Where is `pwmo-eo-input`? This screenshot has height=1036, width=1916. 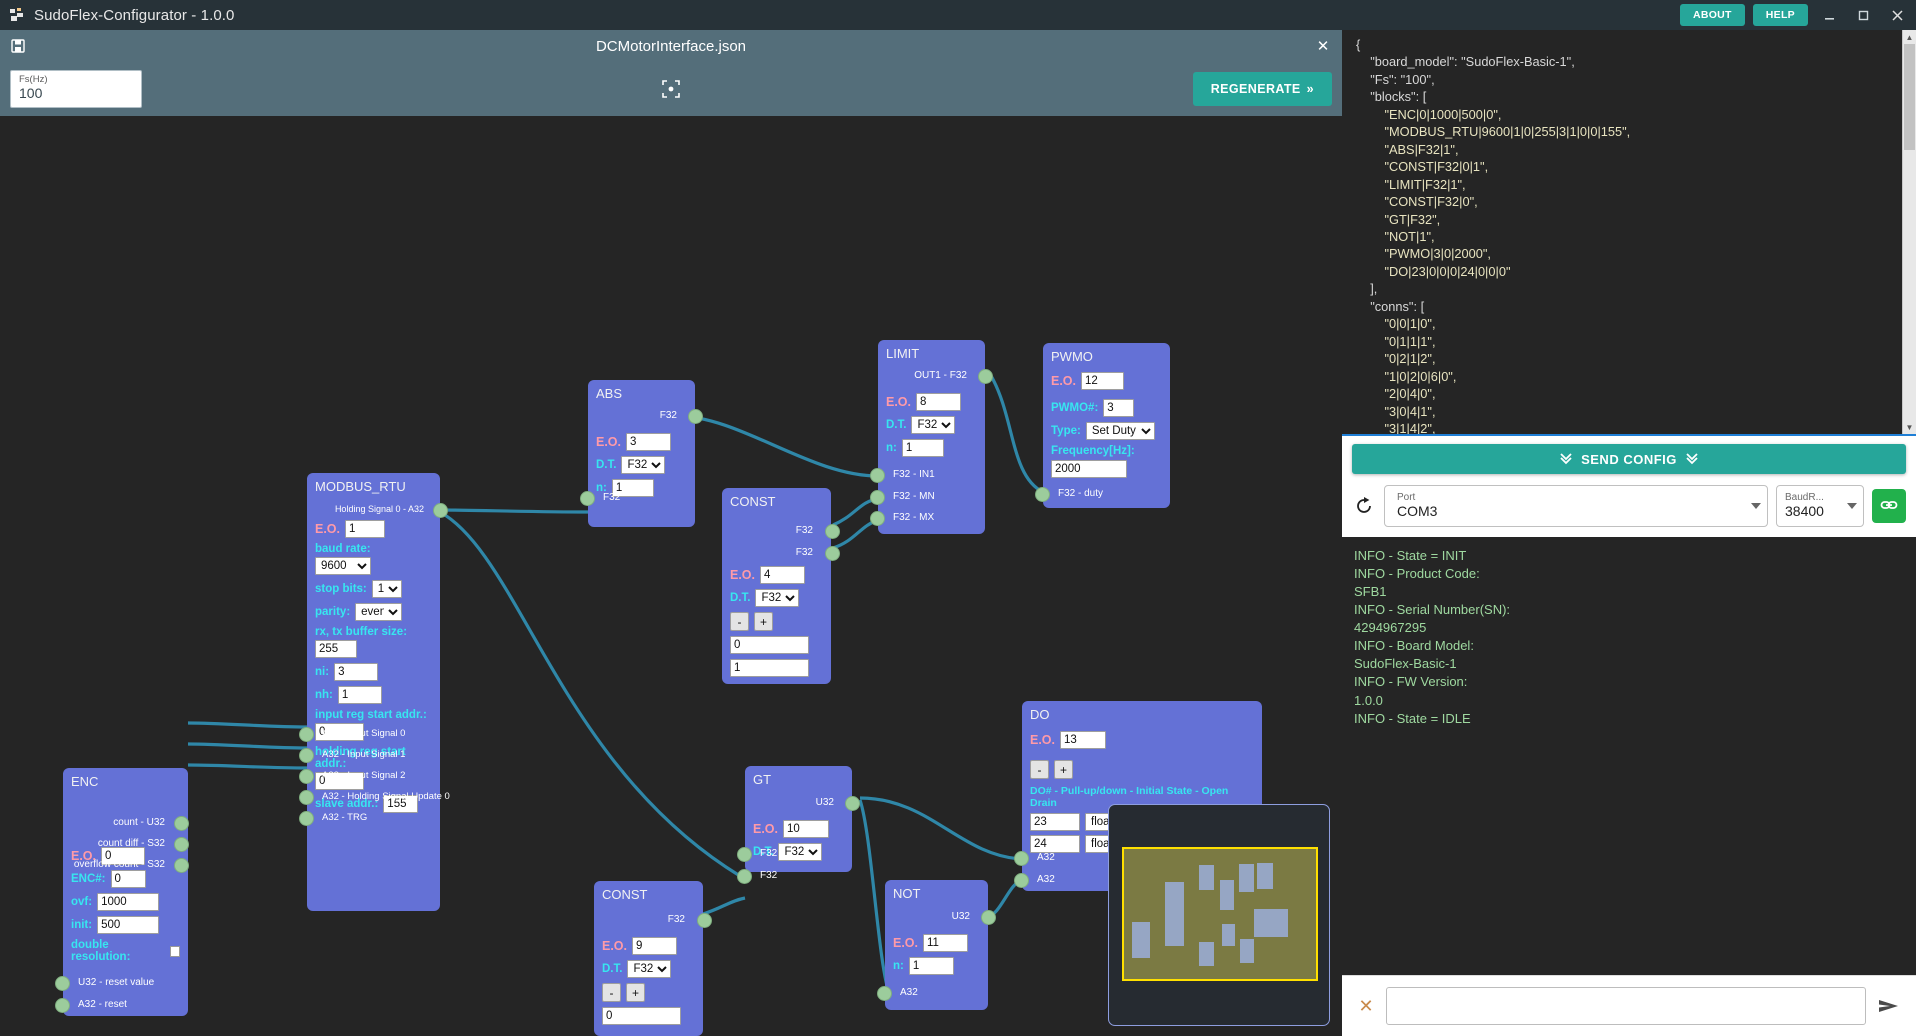
pwmo-eo-input is located at coordinates (1103, 381).